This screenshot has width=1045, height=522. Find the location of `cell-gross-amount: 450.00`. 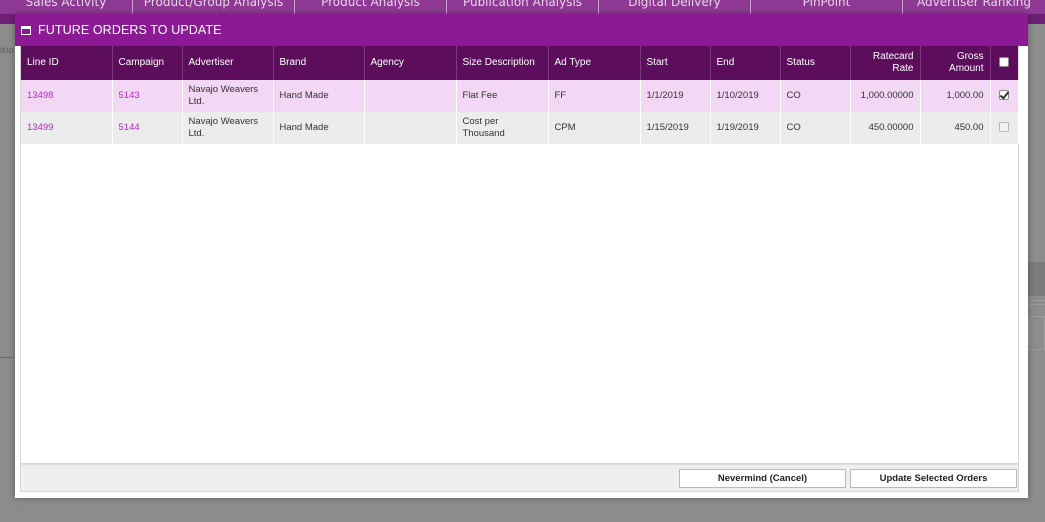

cell-gross-amount: 450.00 is located at coordinates (955, 128).